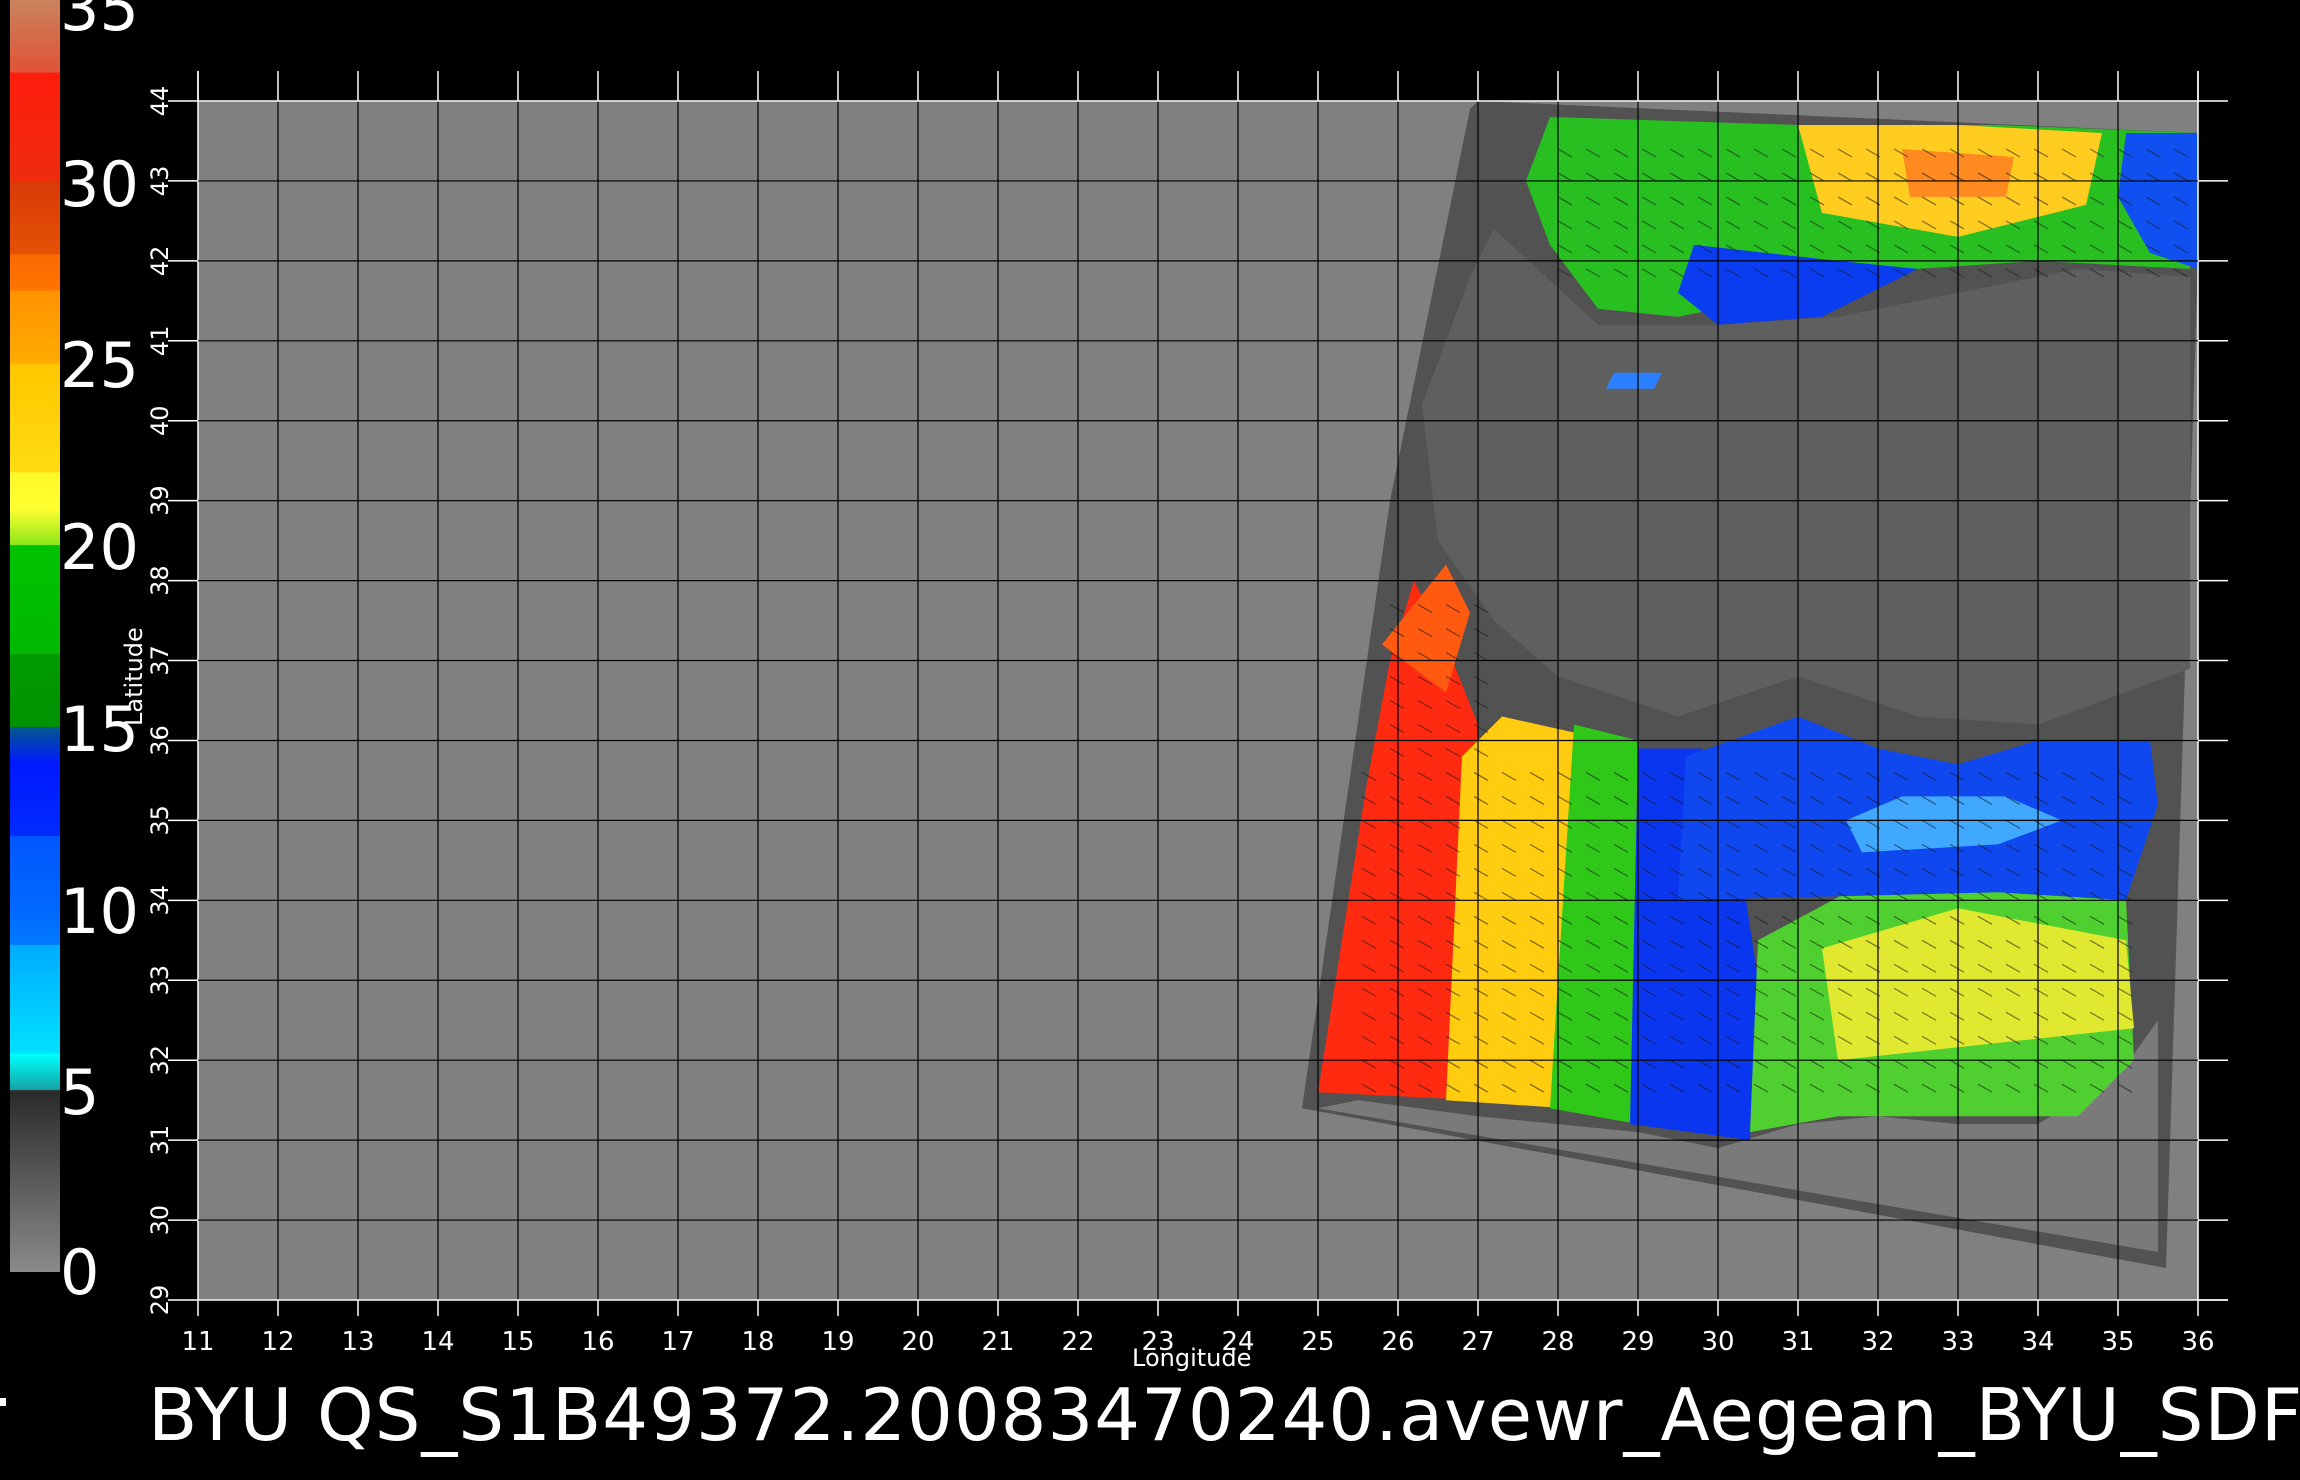  Describe the element at coordinates (160, 820) in the screenshot. I see `lat-tick-label: 35` at that location.